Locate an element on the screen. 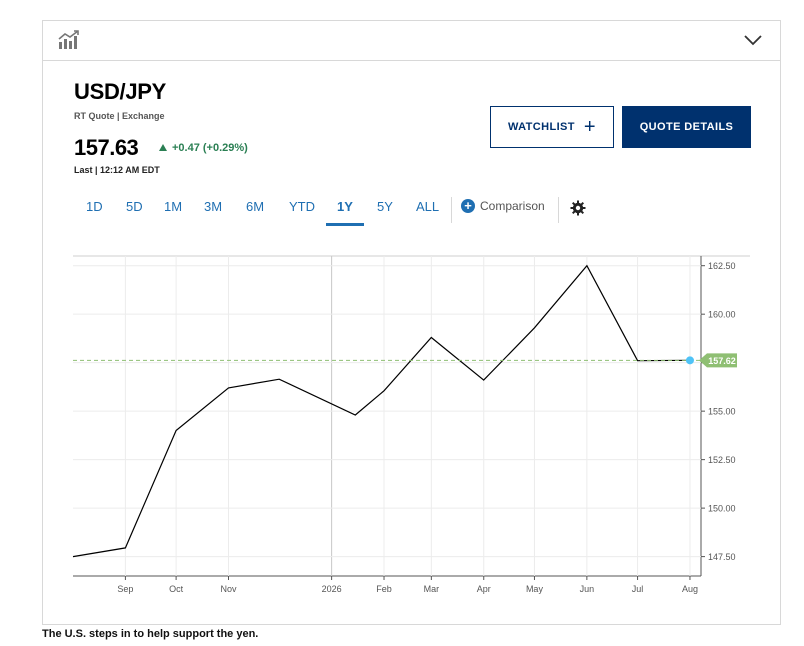  x-tick-label: Jun is located at coordinates (587, 589).